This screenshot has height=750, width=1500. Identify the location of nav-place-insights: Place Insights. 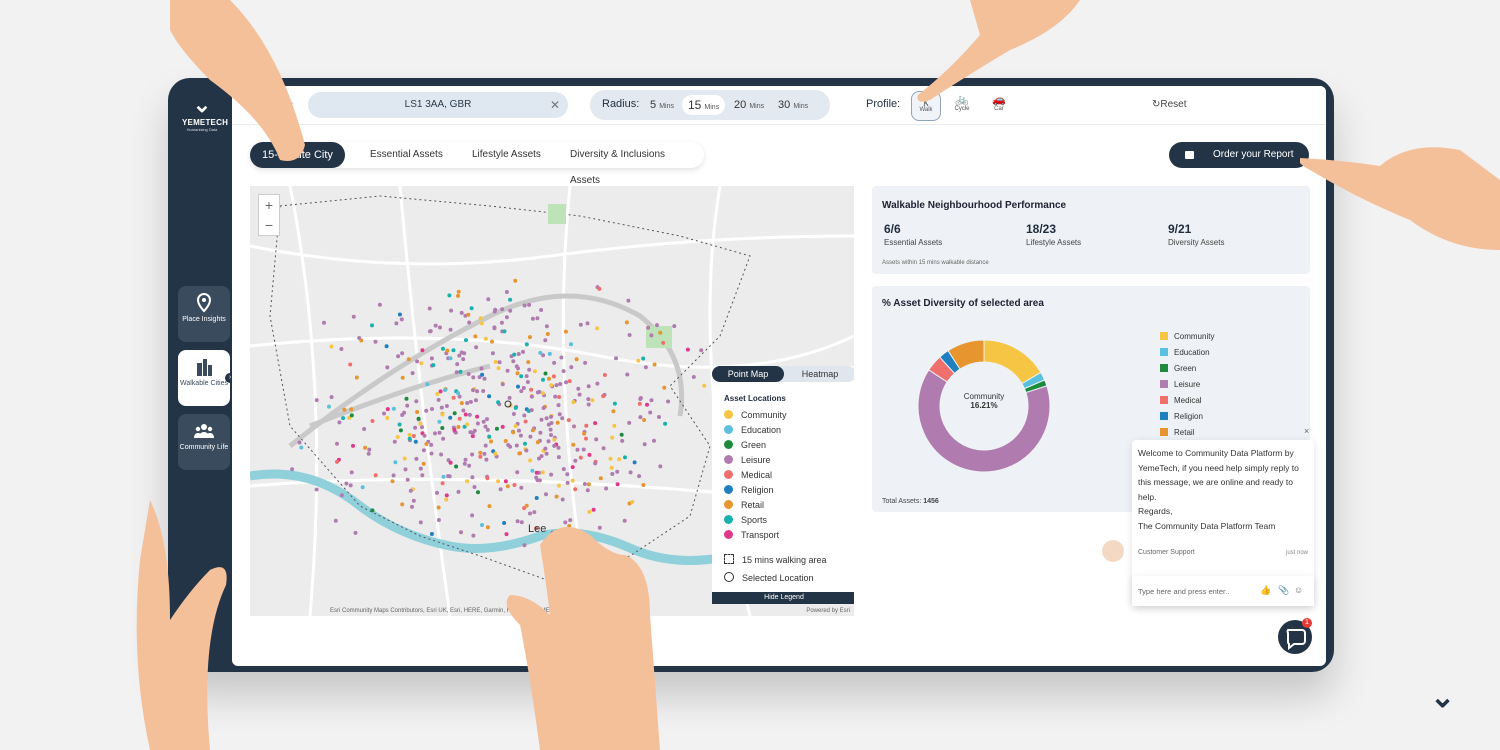
(204, 314).